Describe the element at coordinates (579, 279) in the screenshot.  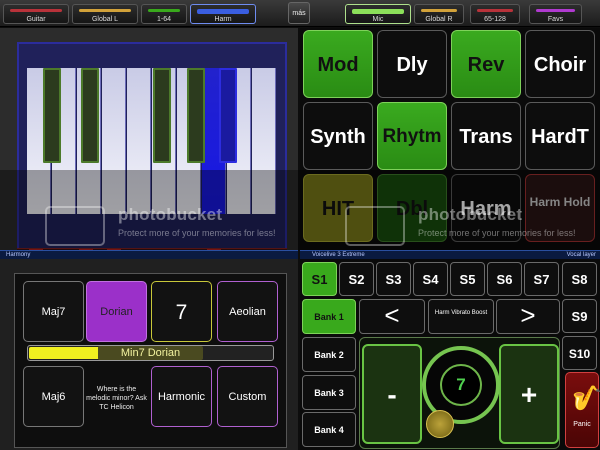
I see `step-s8-button: S8` at that location.